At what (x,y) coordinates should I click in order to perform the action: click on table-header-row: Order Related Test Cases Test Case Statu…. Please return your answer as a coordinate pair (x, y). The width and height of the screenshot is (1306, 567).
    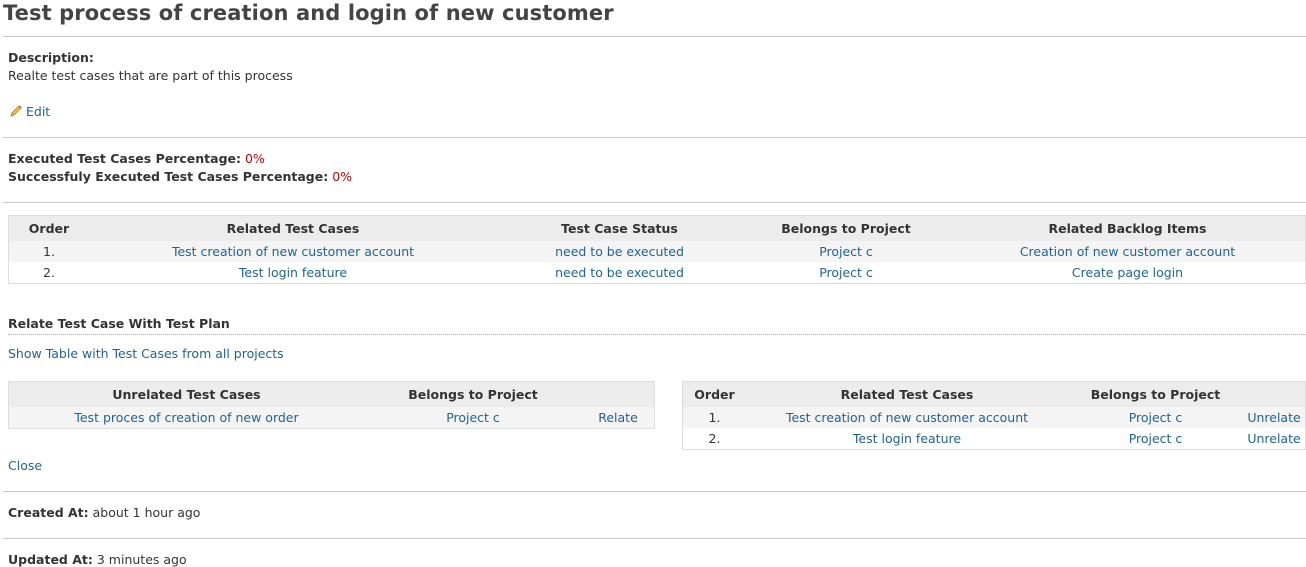
    Looking at the image, I should click on (657, 228).